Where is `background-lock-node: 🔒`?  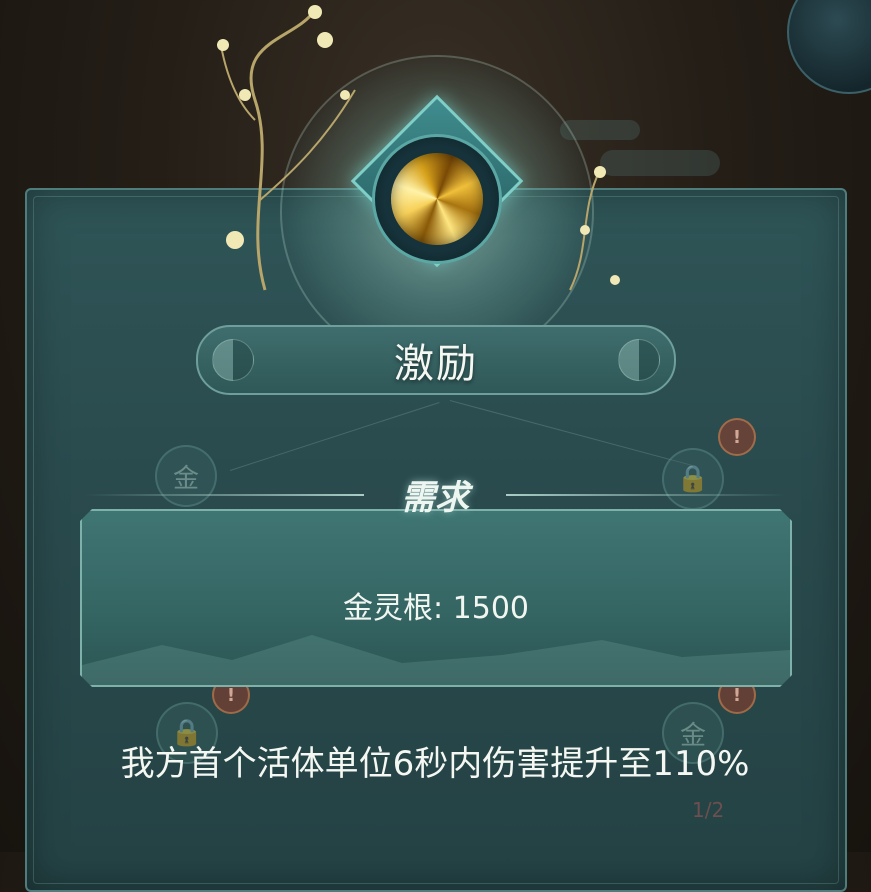
background-lock-node: 🔒 is located at coordinates (693, 479).